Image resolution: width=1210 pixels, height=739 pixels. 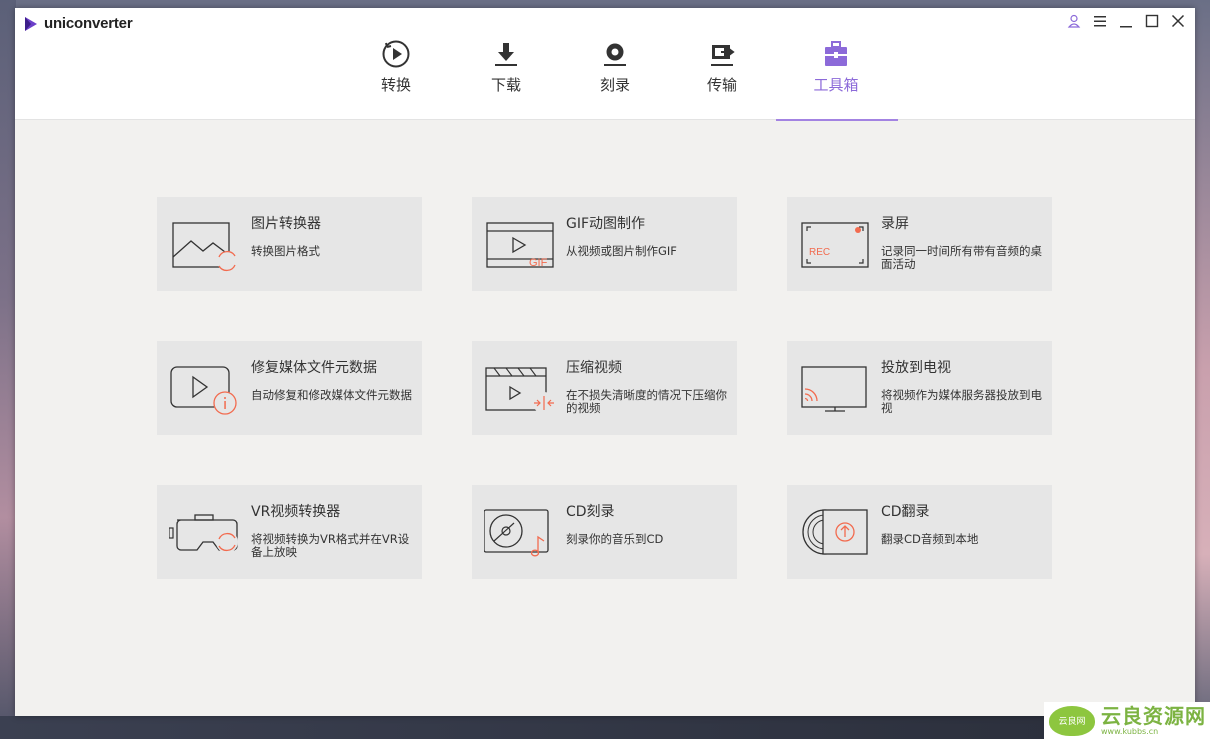 What do you see at coordinates (522, 533) in the screenshot?
I see `cd-burn-icon` at bounding box center [522, 533].